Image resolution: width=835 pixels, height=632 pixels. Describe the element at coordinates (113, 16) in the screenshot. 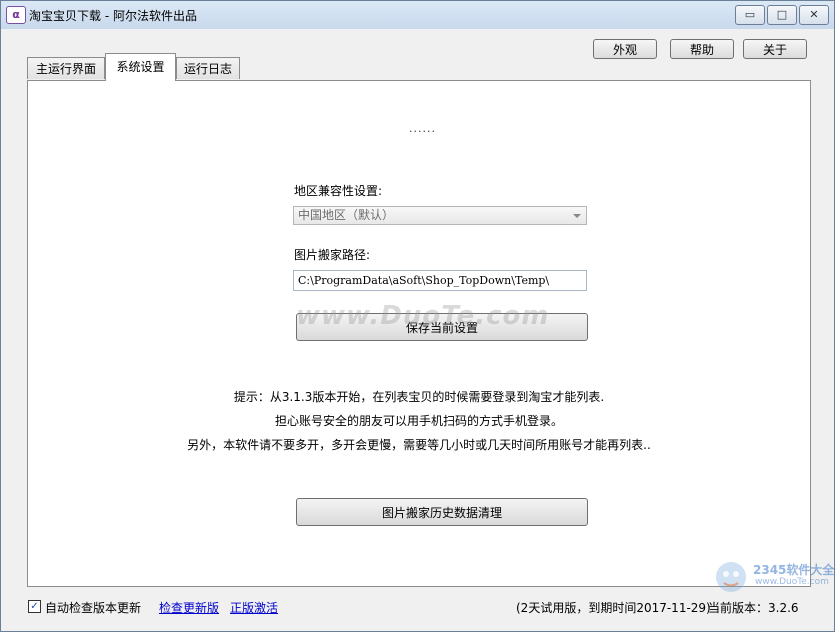

I see `window-title: 淘宝宝贝下载 - 阿尔法软件出品` at that location.